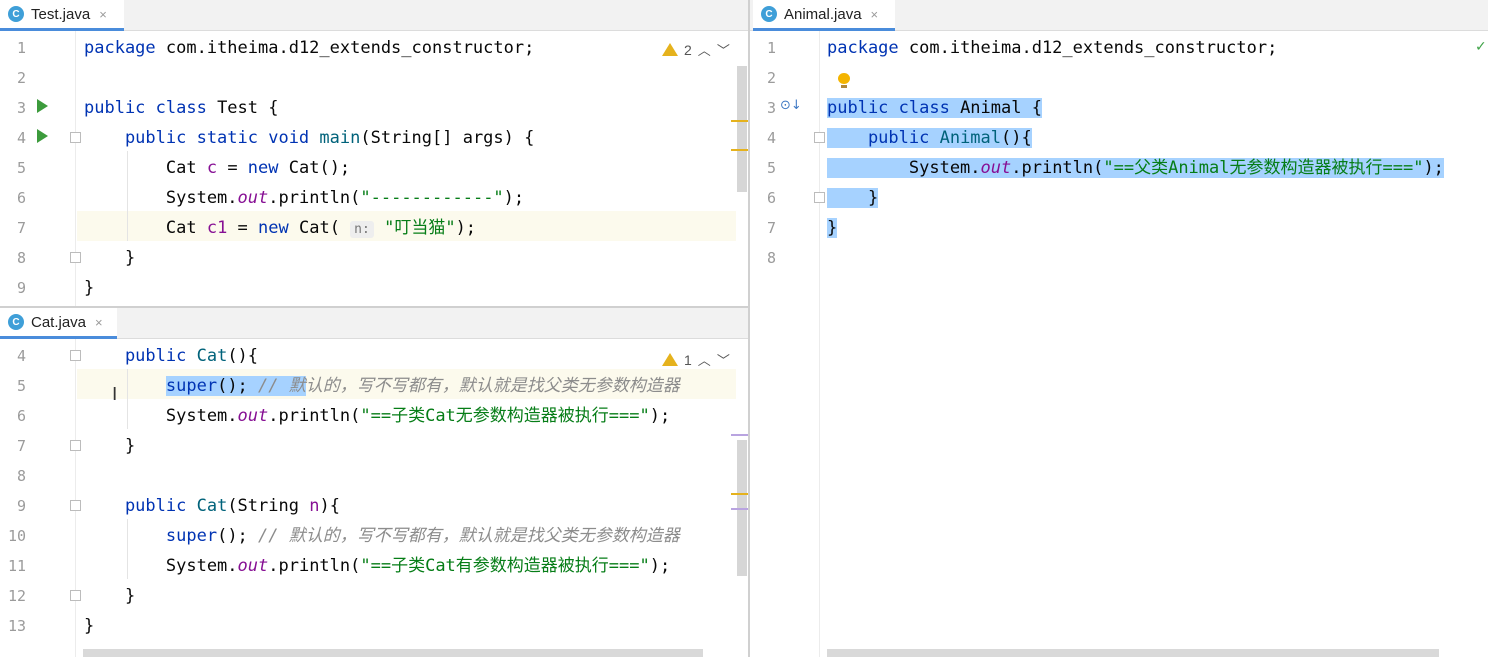  What do you see at coordinates (410, 198) in the screenshot?
I see `code-line: System.out.println("------------");` at bounding box center [410, 198].